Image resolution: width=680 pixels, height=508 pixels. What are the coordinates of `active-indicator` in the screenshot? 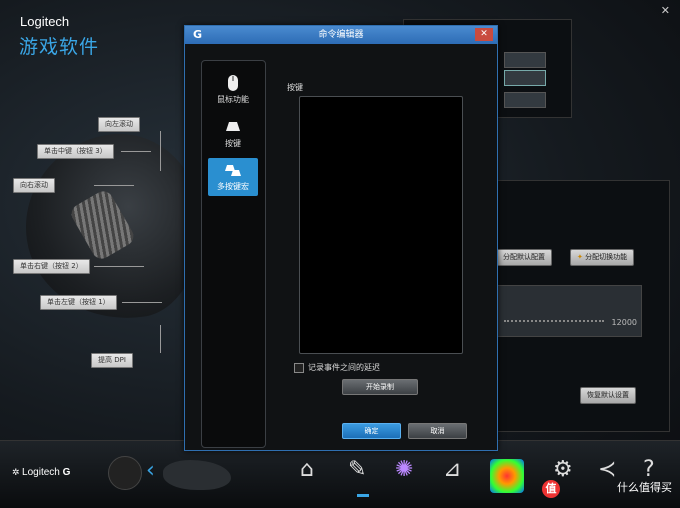 It's located at (363, 495).